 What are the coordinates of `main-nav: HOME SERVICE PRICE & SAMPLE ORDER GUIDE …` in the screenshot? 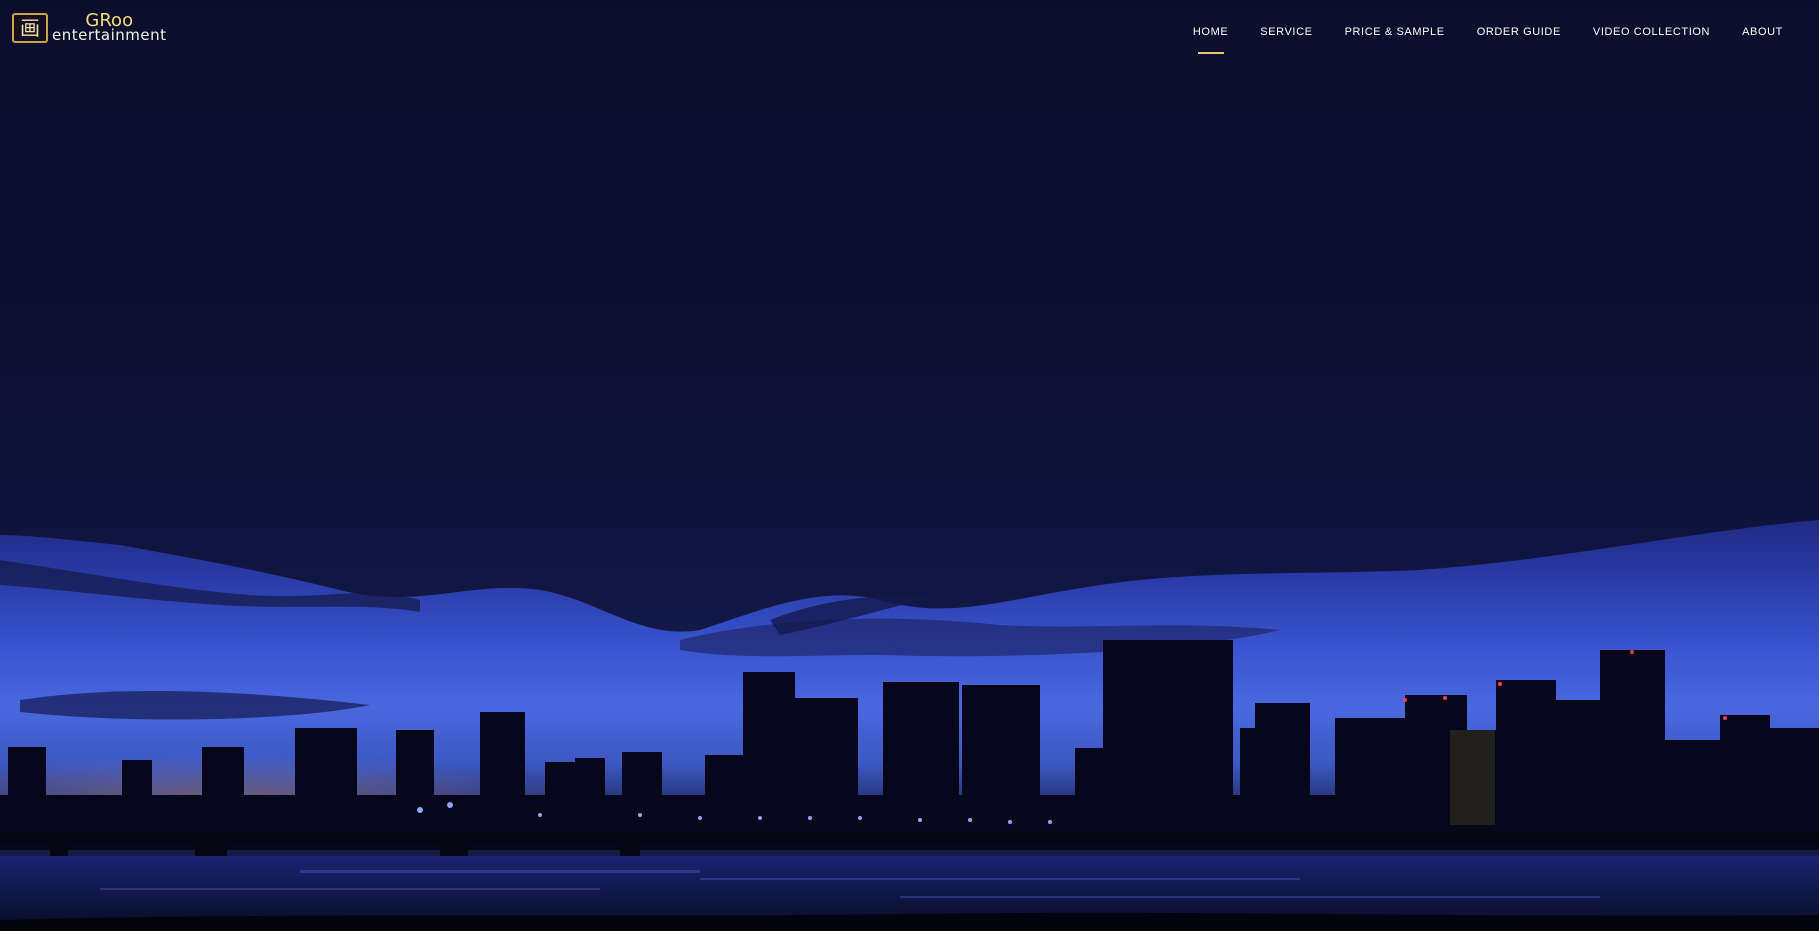 It's located at (1488, 31).